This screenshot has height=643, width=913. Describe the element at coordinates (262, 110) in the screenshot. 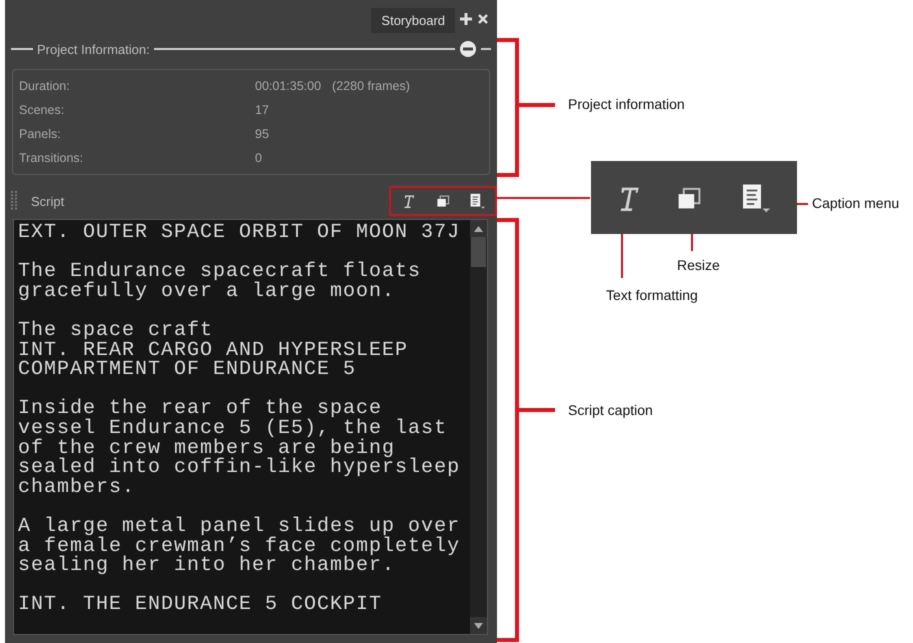

I see `info-value: 17` at that location.